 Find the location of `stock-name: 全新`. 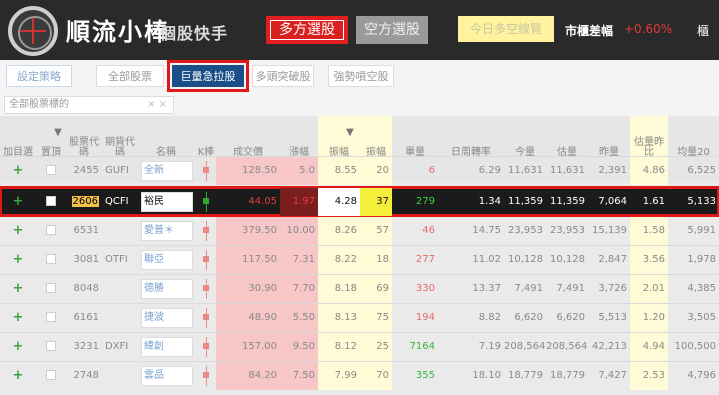

stock-name: 全新 is located at coordinates (166, 171).